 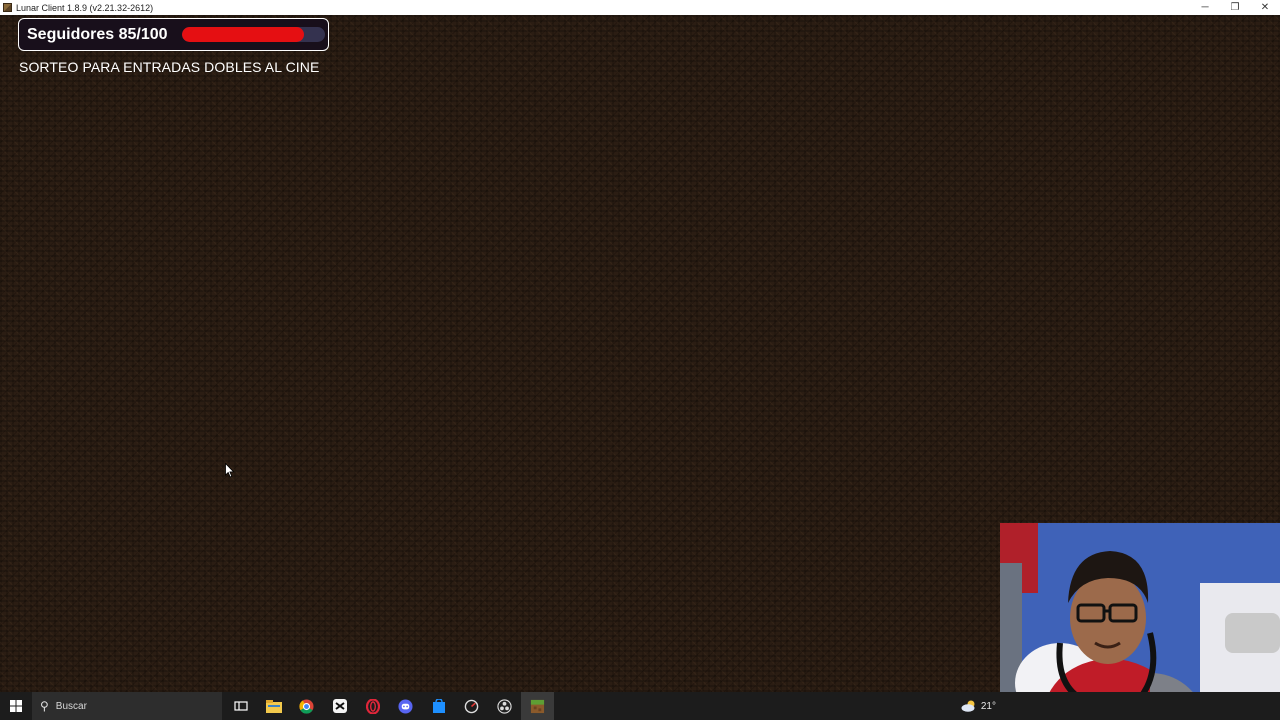 What do you see at coordinates (97, 34) in the screenshot?
I see `followers-label: Seguidores 85/100` at bounding box center [97, 34].